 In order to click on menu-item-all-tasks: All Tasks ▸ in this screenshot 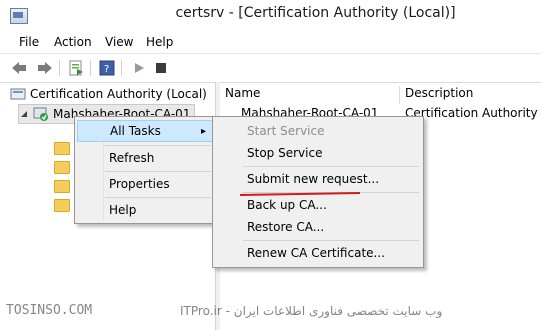, I will do `click(145, 131)`.